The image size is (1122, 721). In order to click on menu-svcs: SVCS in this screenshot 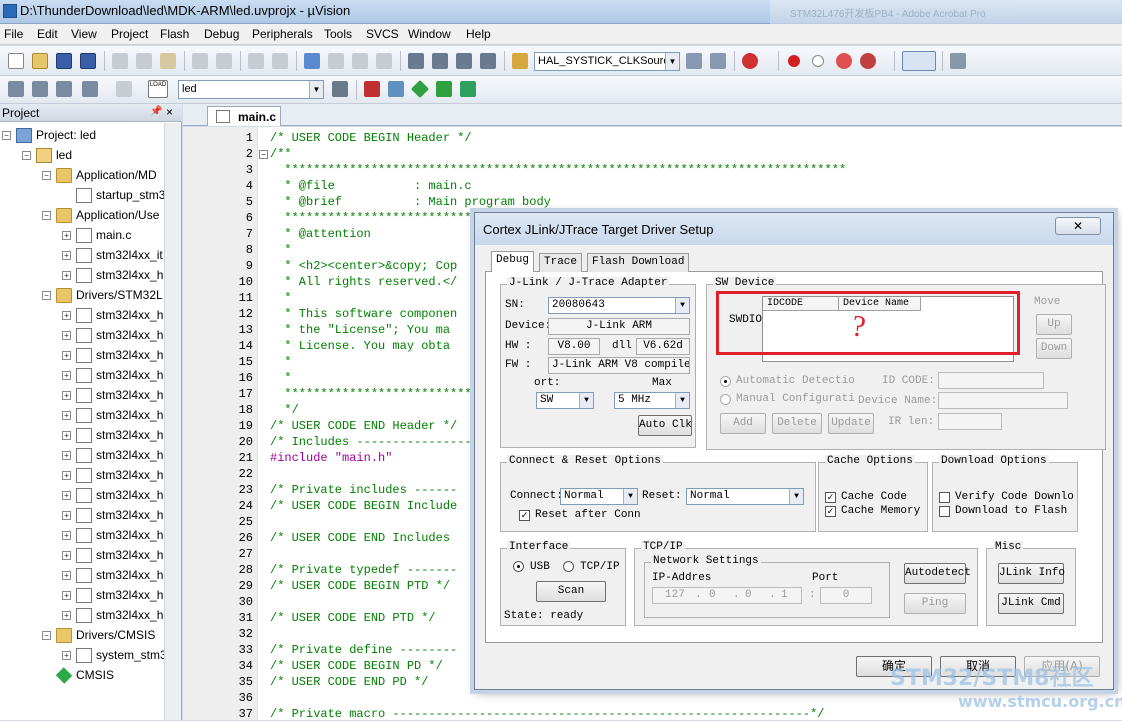, I will do `click(382, 34)`.